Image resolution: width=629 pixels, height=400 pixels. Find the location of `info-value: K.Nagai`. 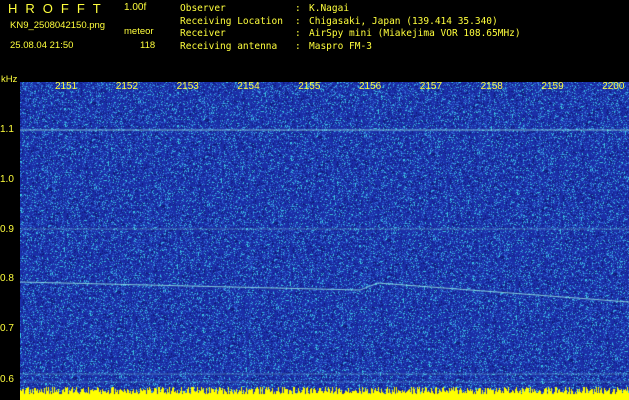

info-value: K.Nagai is located at coordinates (329, 8).